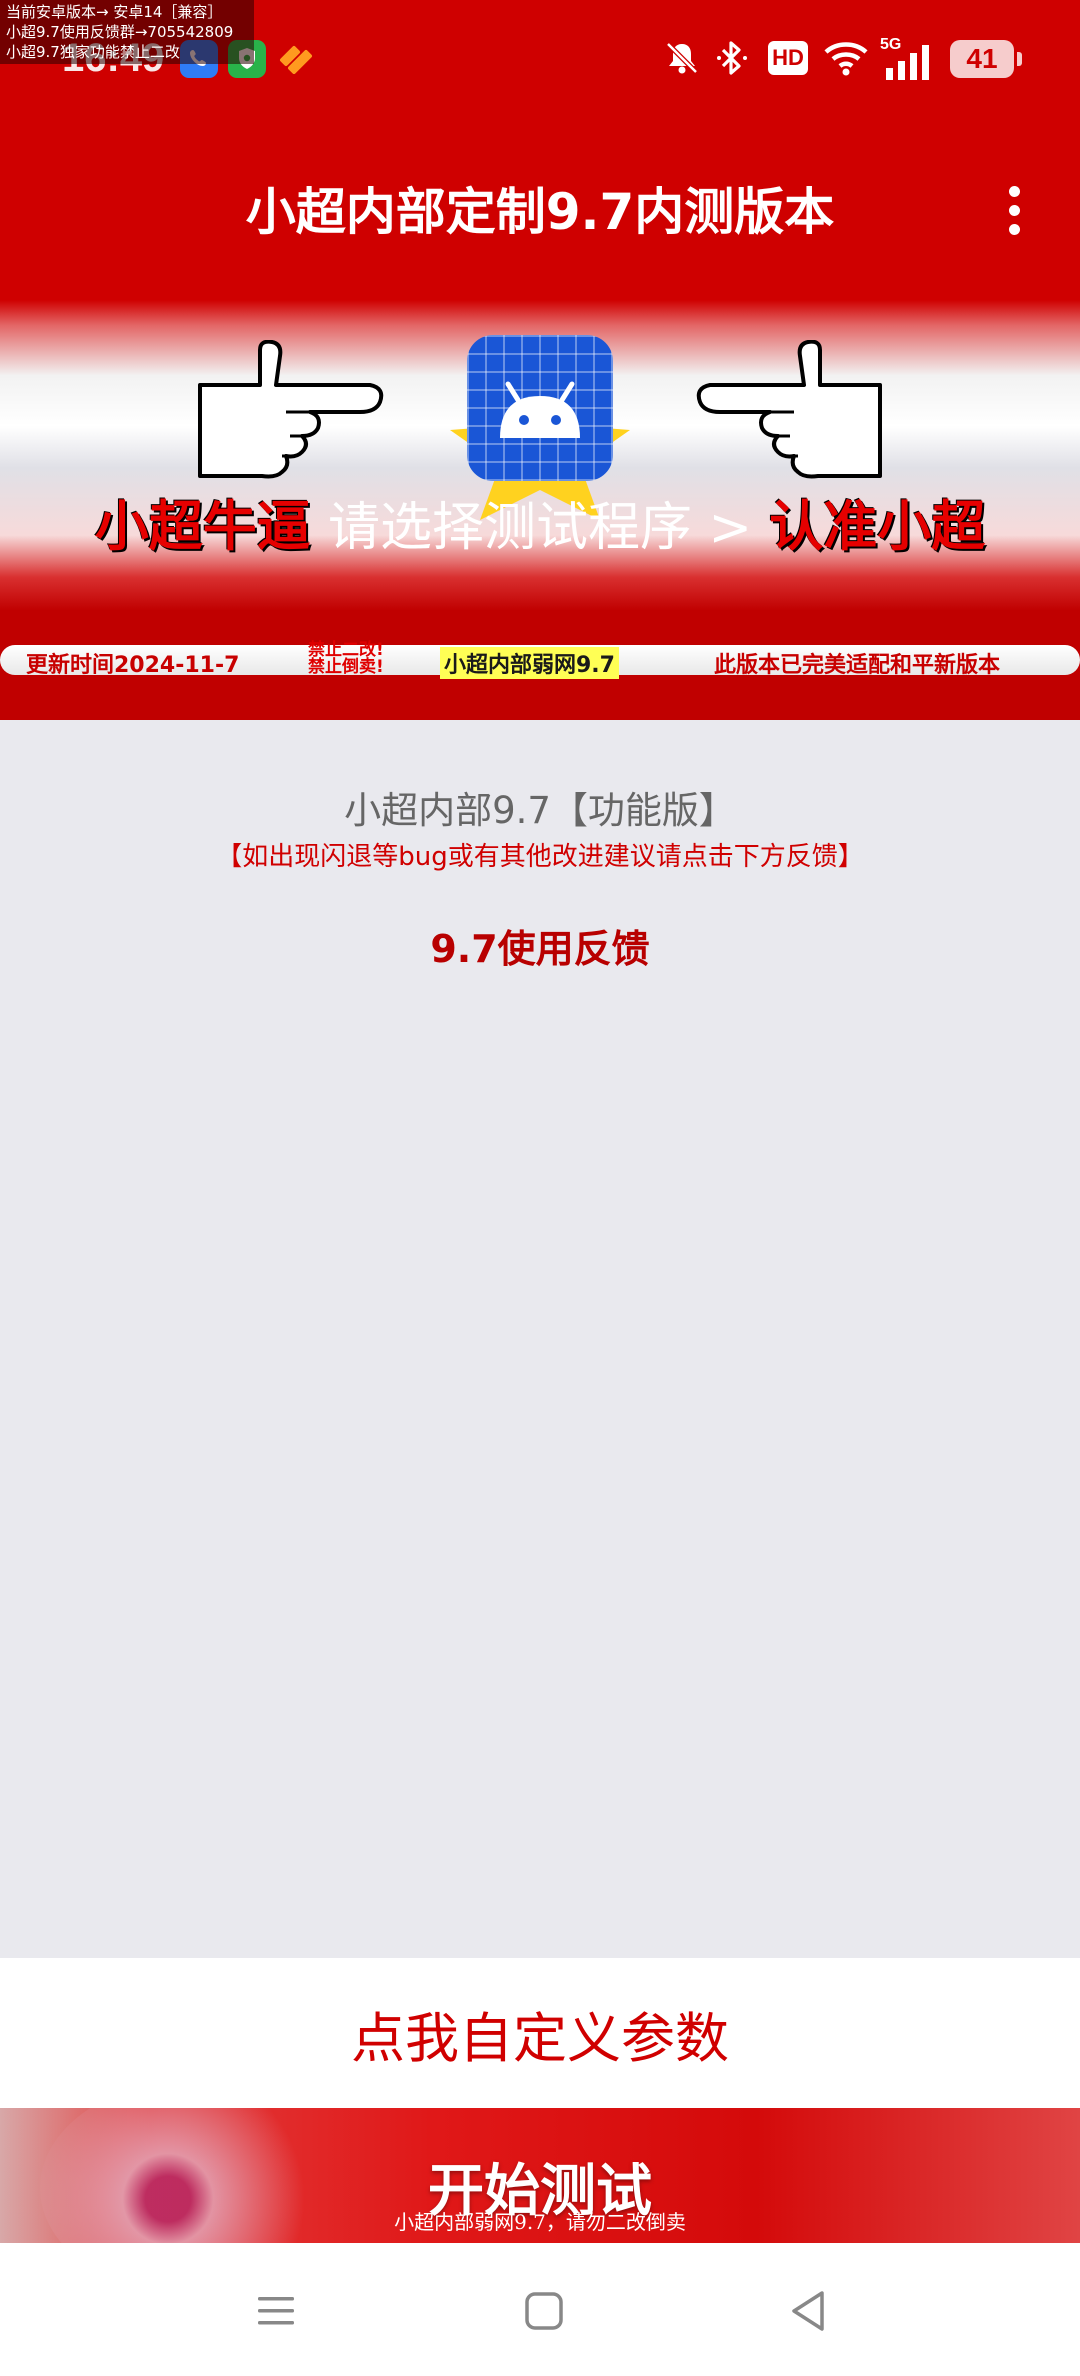  Describe the element at coordinates (202, 526) in the screenshot. I see `banner-slogan-left: 小超牛逼` at that location.